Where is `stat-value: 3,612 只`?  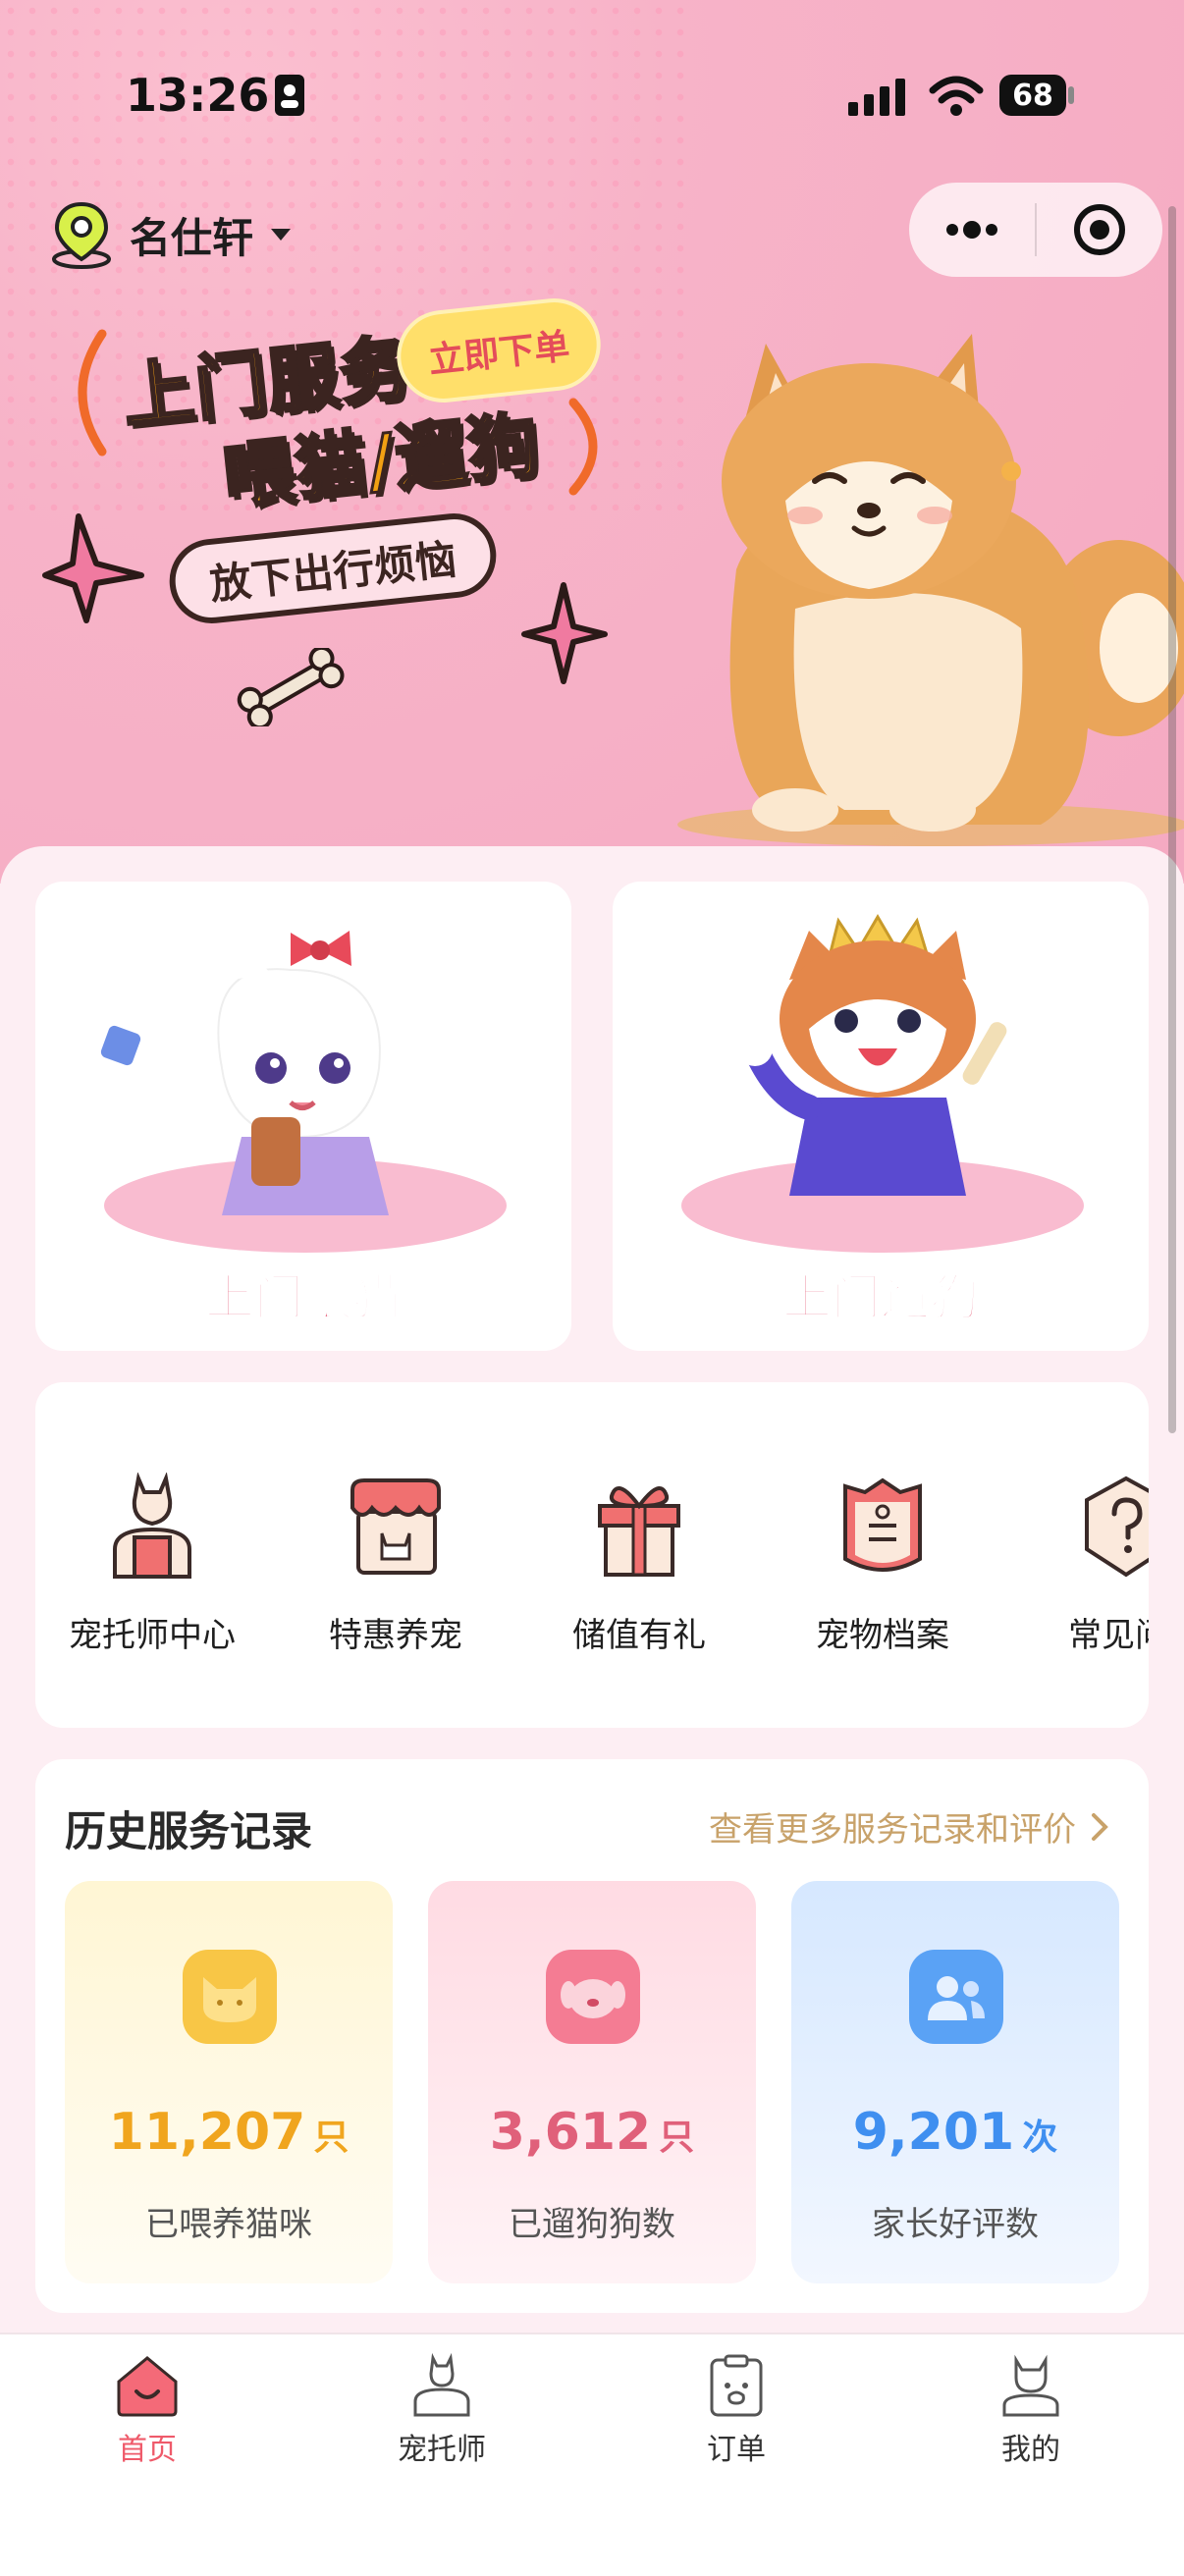
stat-value: 3,612 只 is located at coordinates (592, 2132).